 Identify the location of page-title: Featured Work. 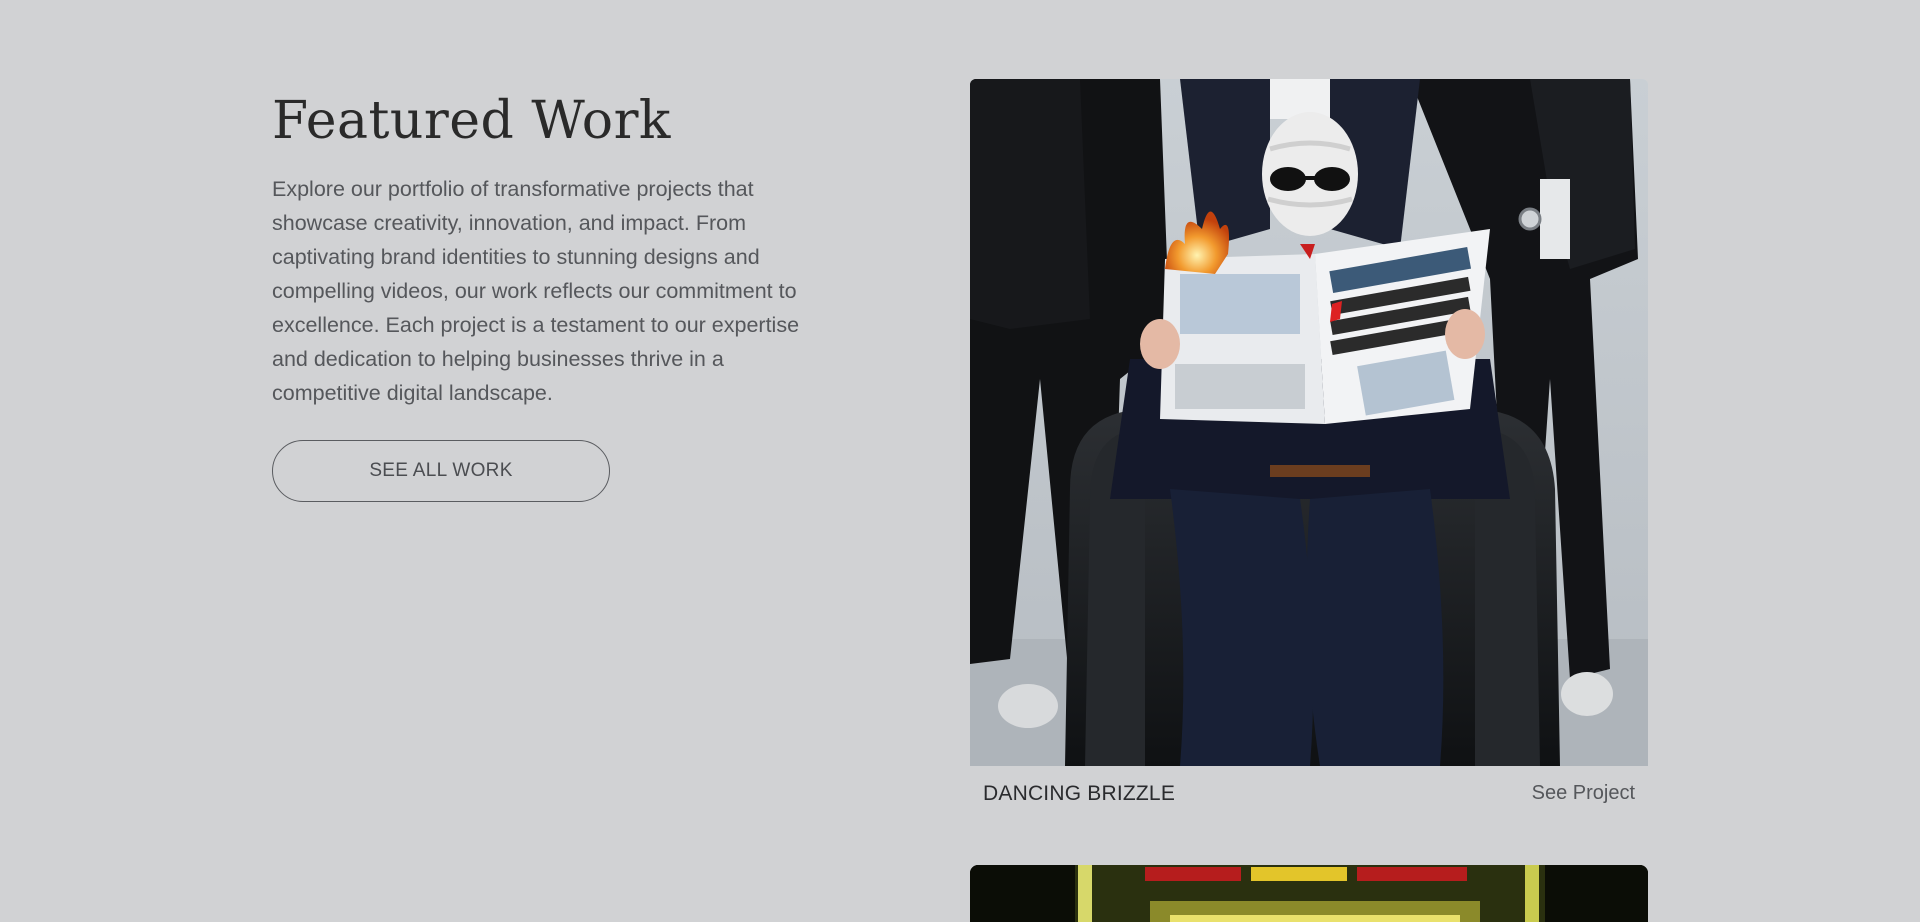
(471, 121).